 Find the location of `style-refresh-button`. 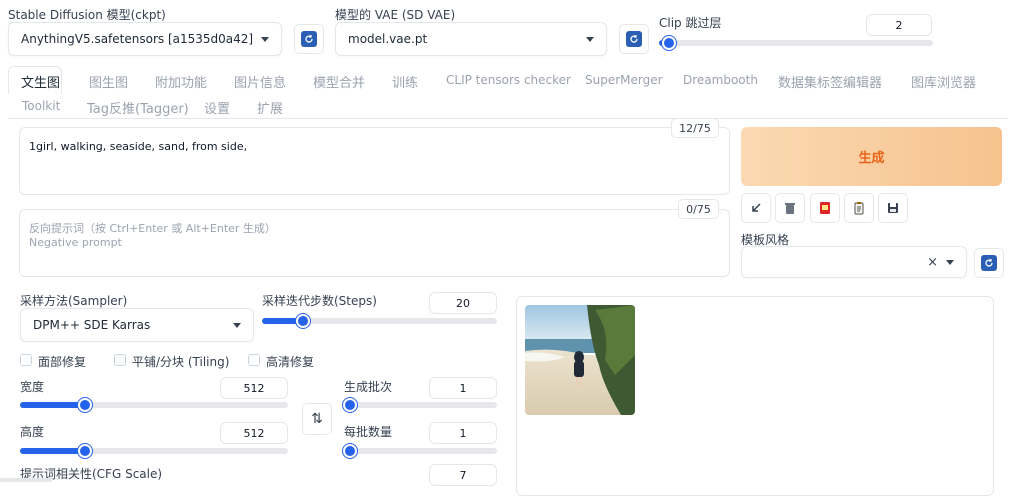

style-refresh-button is located at coordinates (989, 263).